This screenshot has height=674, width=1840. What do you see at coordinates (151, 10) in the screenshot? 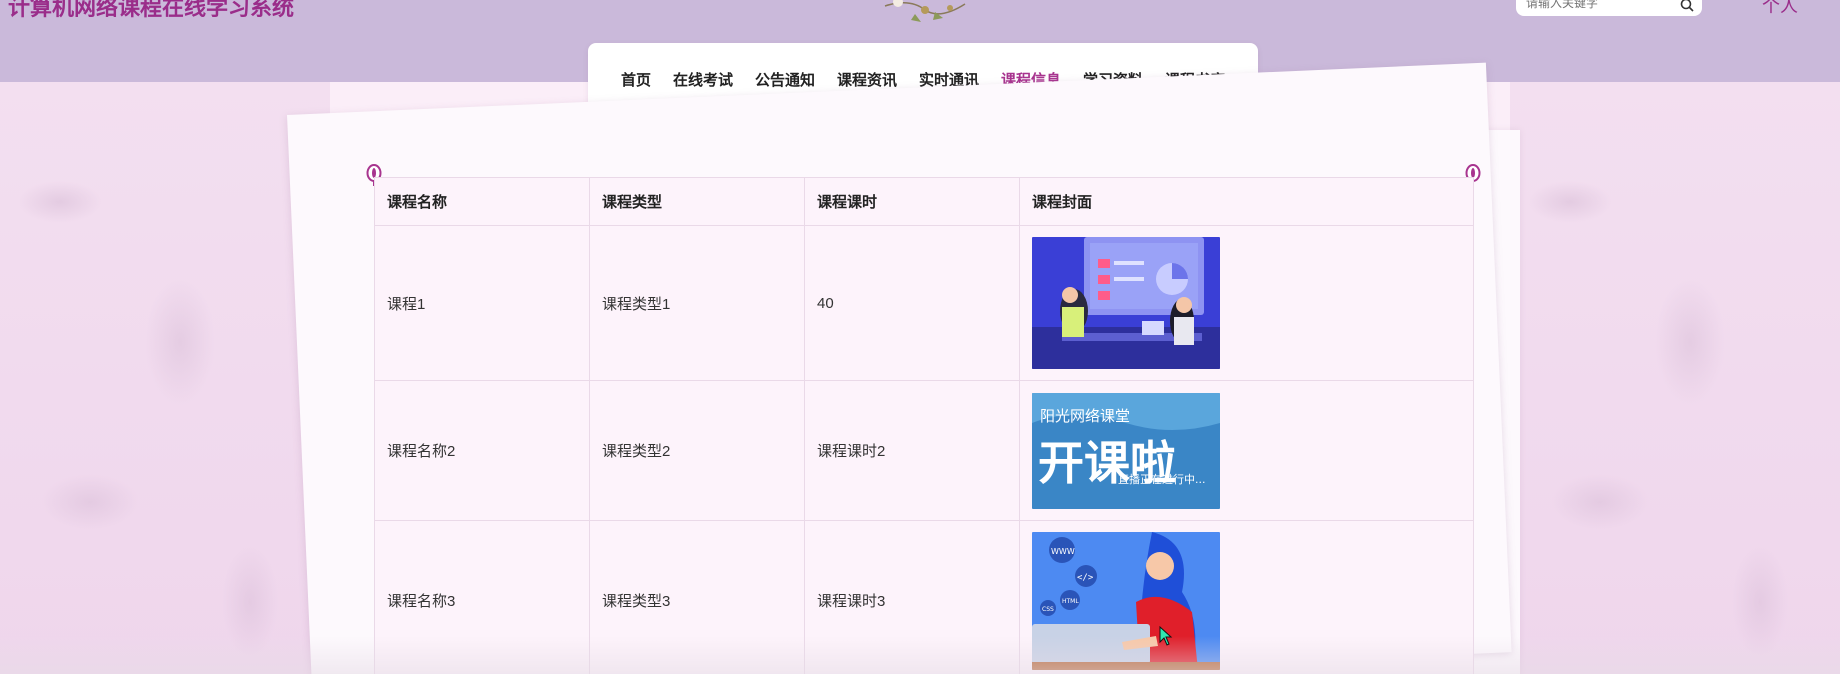
I see `site-title: 计算机网络课程在线学习系统` at bounding box center [151, 10].